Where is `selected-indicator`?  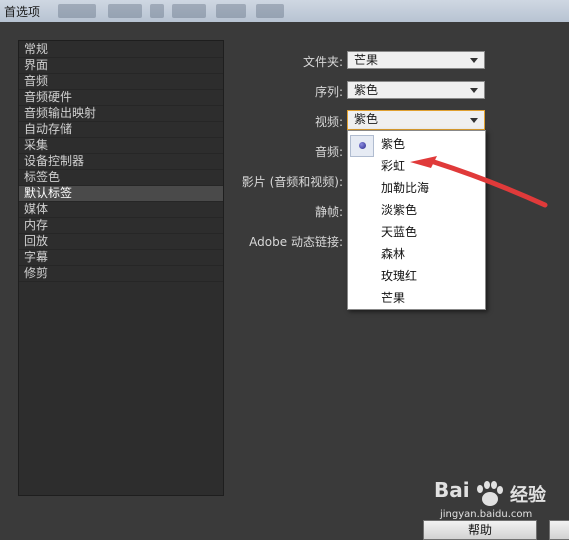 selected-indicator is located at coordinates (362, 146).